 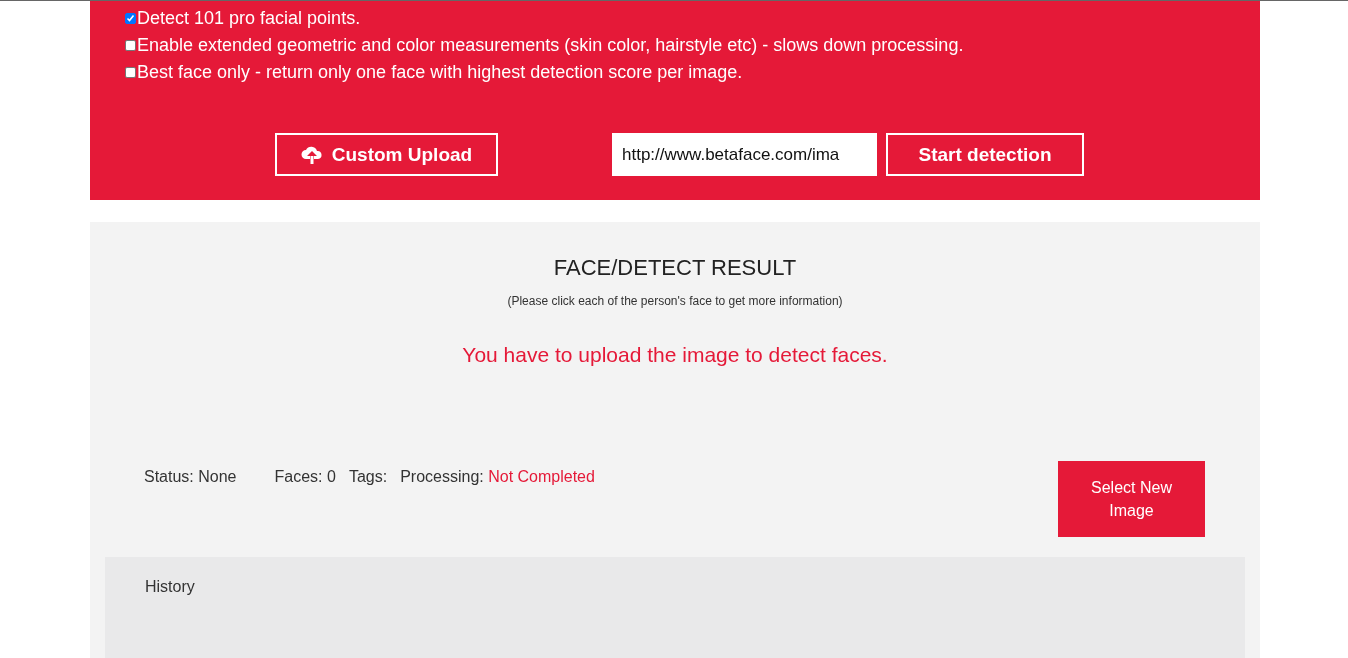 I want to click on status-item: Faces: 0, so click(x=305, y=477).